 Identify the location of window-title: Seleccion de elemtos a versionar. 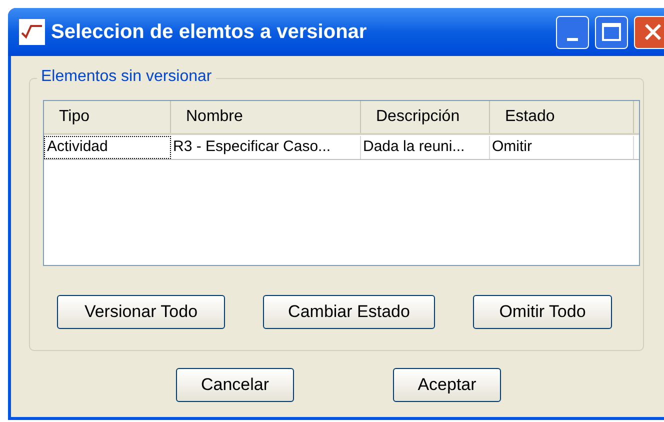
(209, 32).